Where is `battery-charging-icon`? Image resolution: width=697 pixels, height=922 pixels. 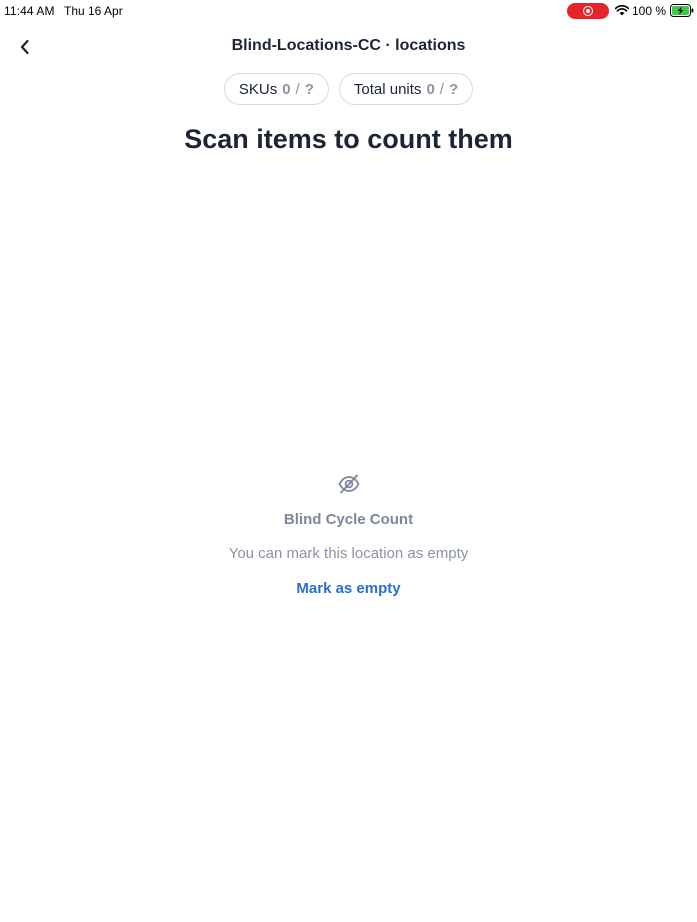
battery-charging-icon is located at coordinates (682, 10).